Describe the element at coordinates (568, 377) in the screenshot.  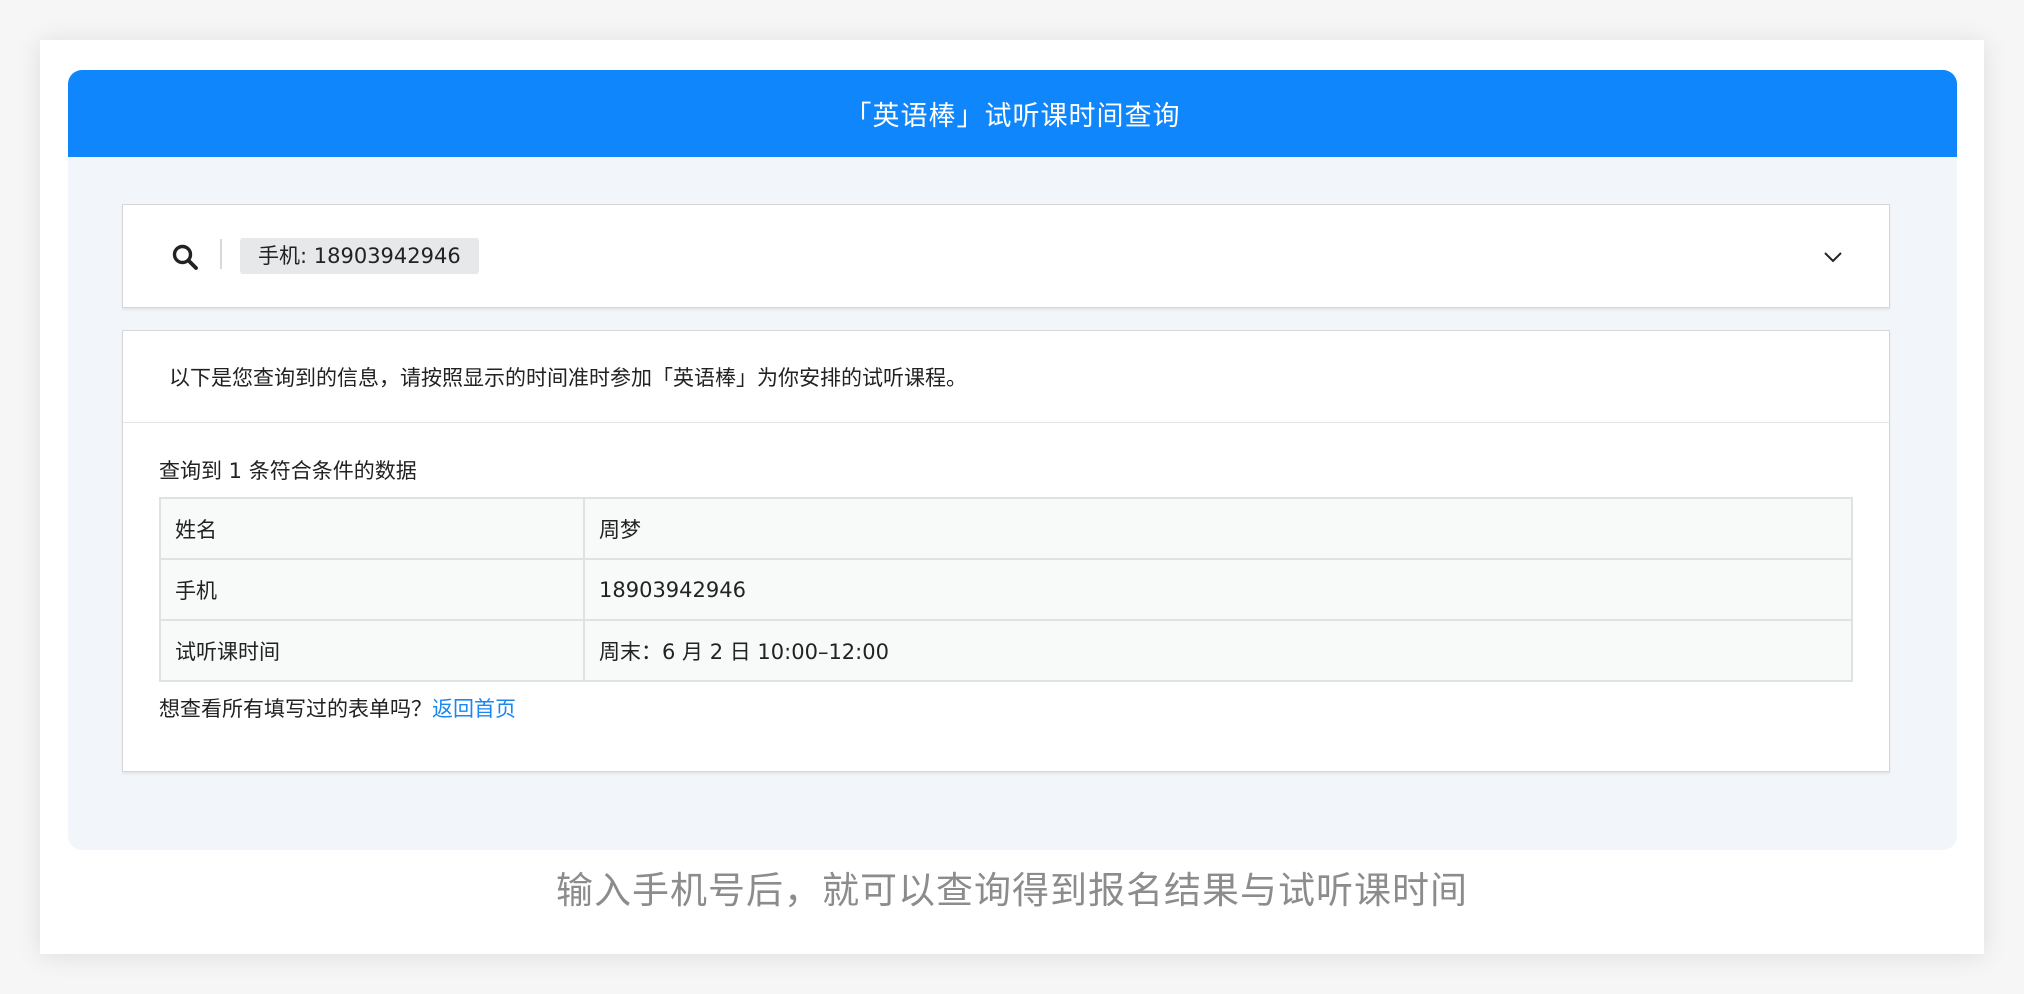
I see `notice-text: 以下是您查询到的信息，请按照显示的时间准时参加「英语棒」为你安排的试听课程。` at that location.